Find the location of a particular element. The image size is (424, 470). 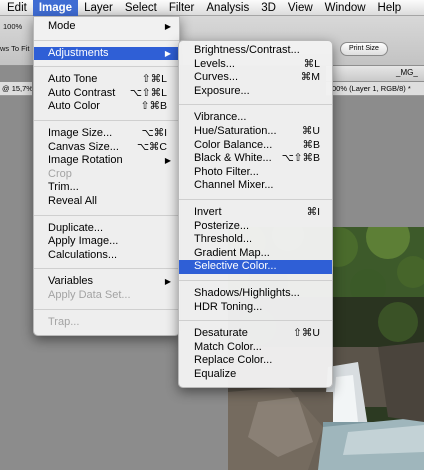

menu-item-label: Adjustments is located at coordinates (78, 52).